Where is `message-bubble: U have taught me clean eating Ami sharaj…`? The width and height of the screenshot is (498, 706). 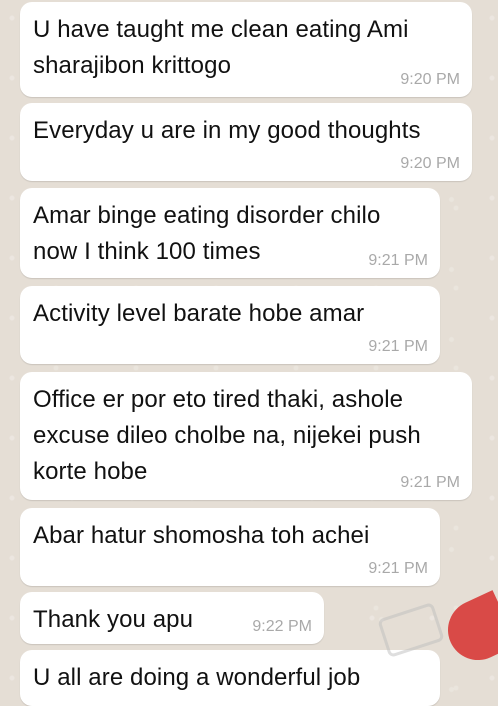
message-bubble: U have taught me clean eating Ami sharaj… is located at coordinates (246, 49).